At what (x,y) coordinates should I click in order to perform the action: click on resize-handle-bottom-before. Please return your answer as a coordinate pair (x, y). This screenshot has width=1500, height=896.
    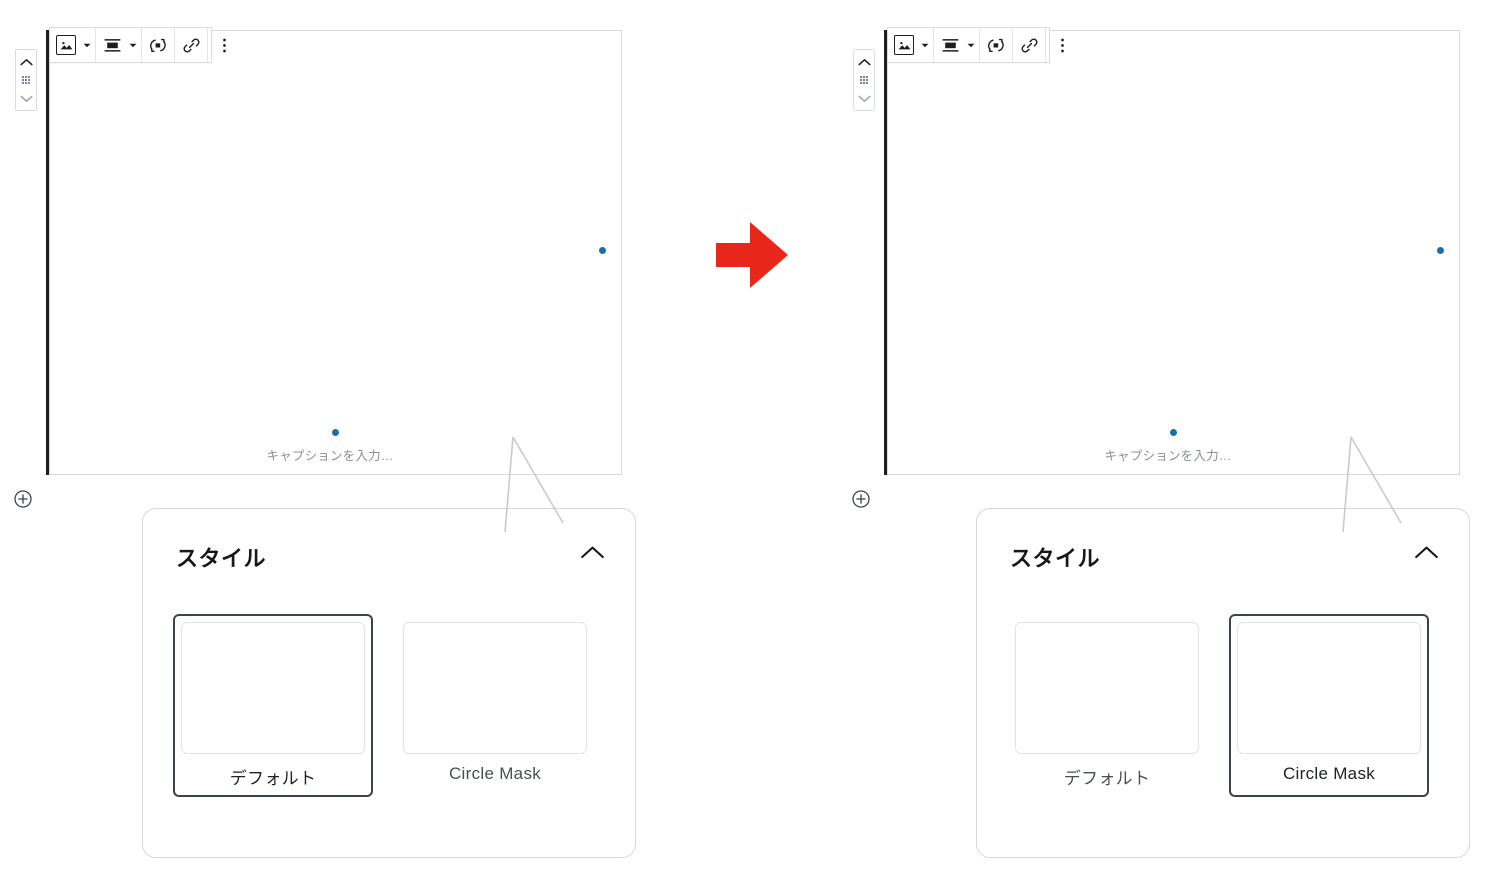
    Looking at the image, I should click on (335, 432).